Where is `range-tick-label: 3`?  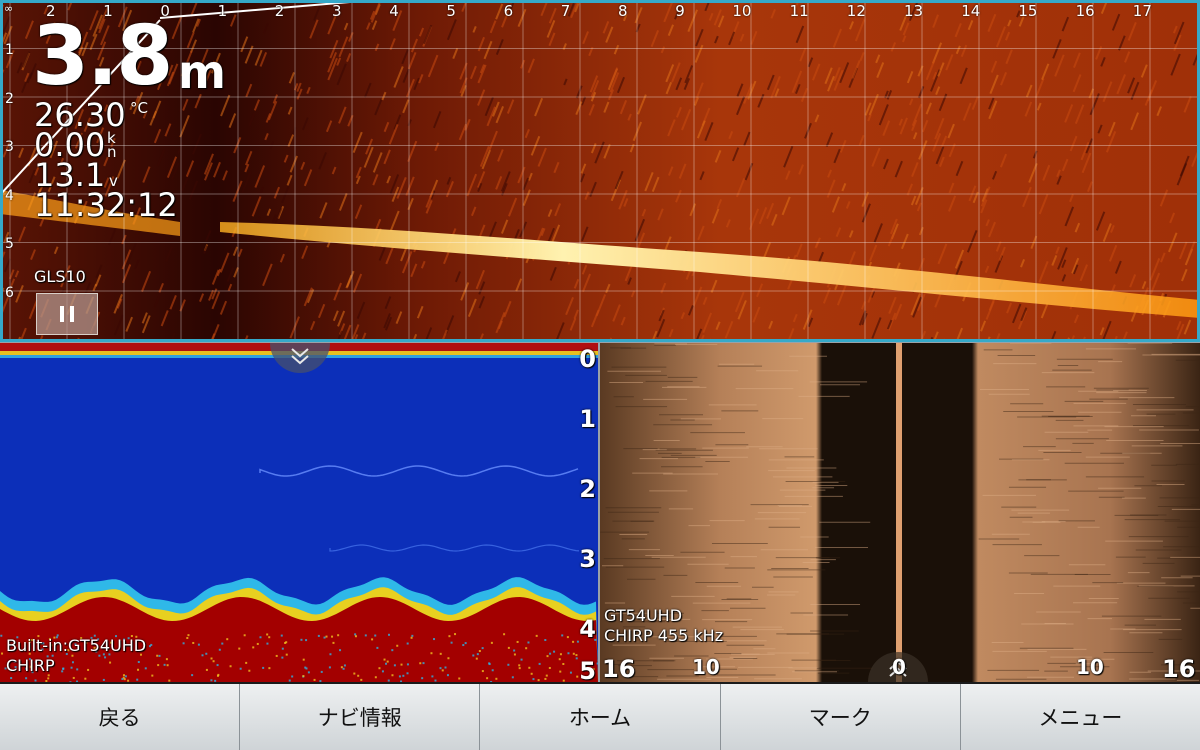
range-tick-label: 3 is located at coordinates (337, 11).